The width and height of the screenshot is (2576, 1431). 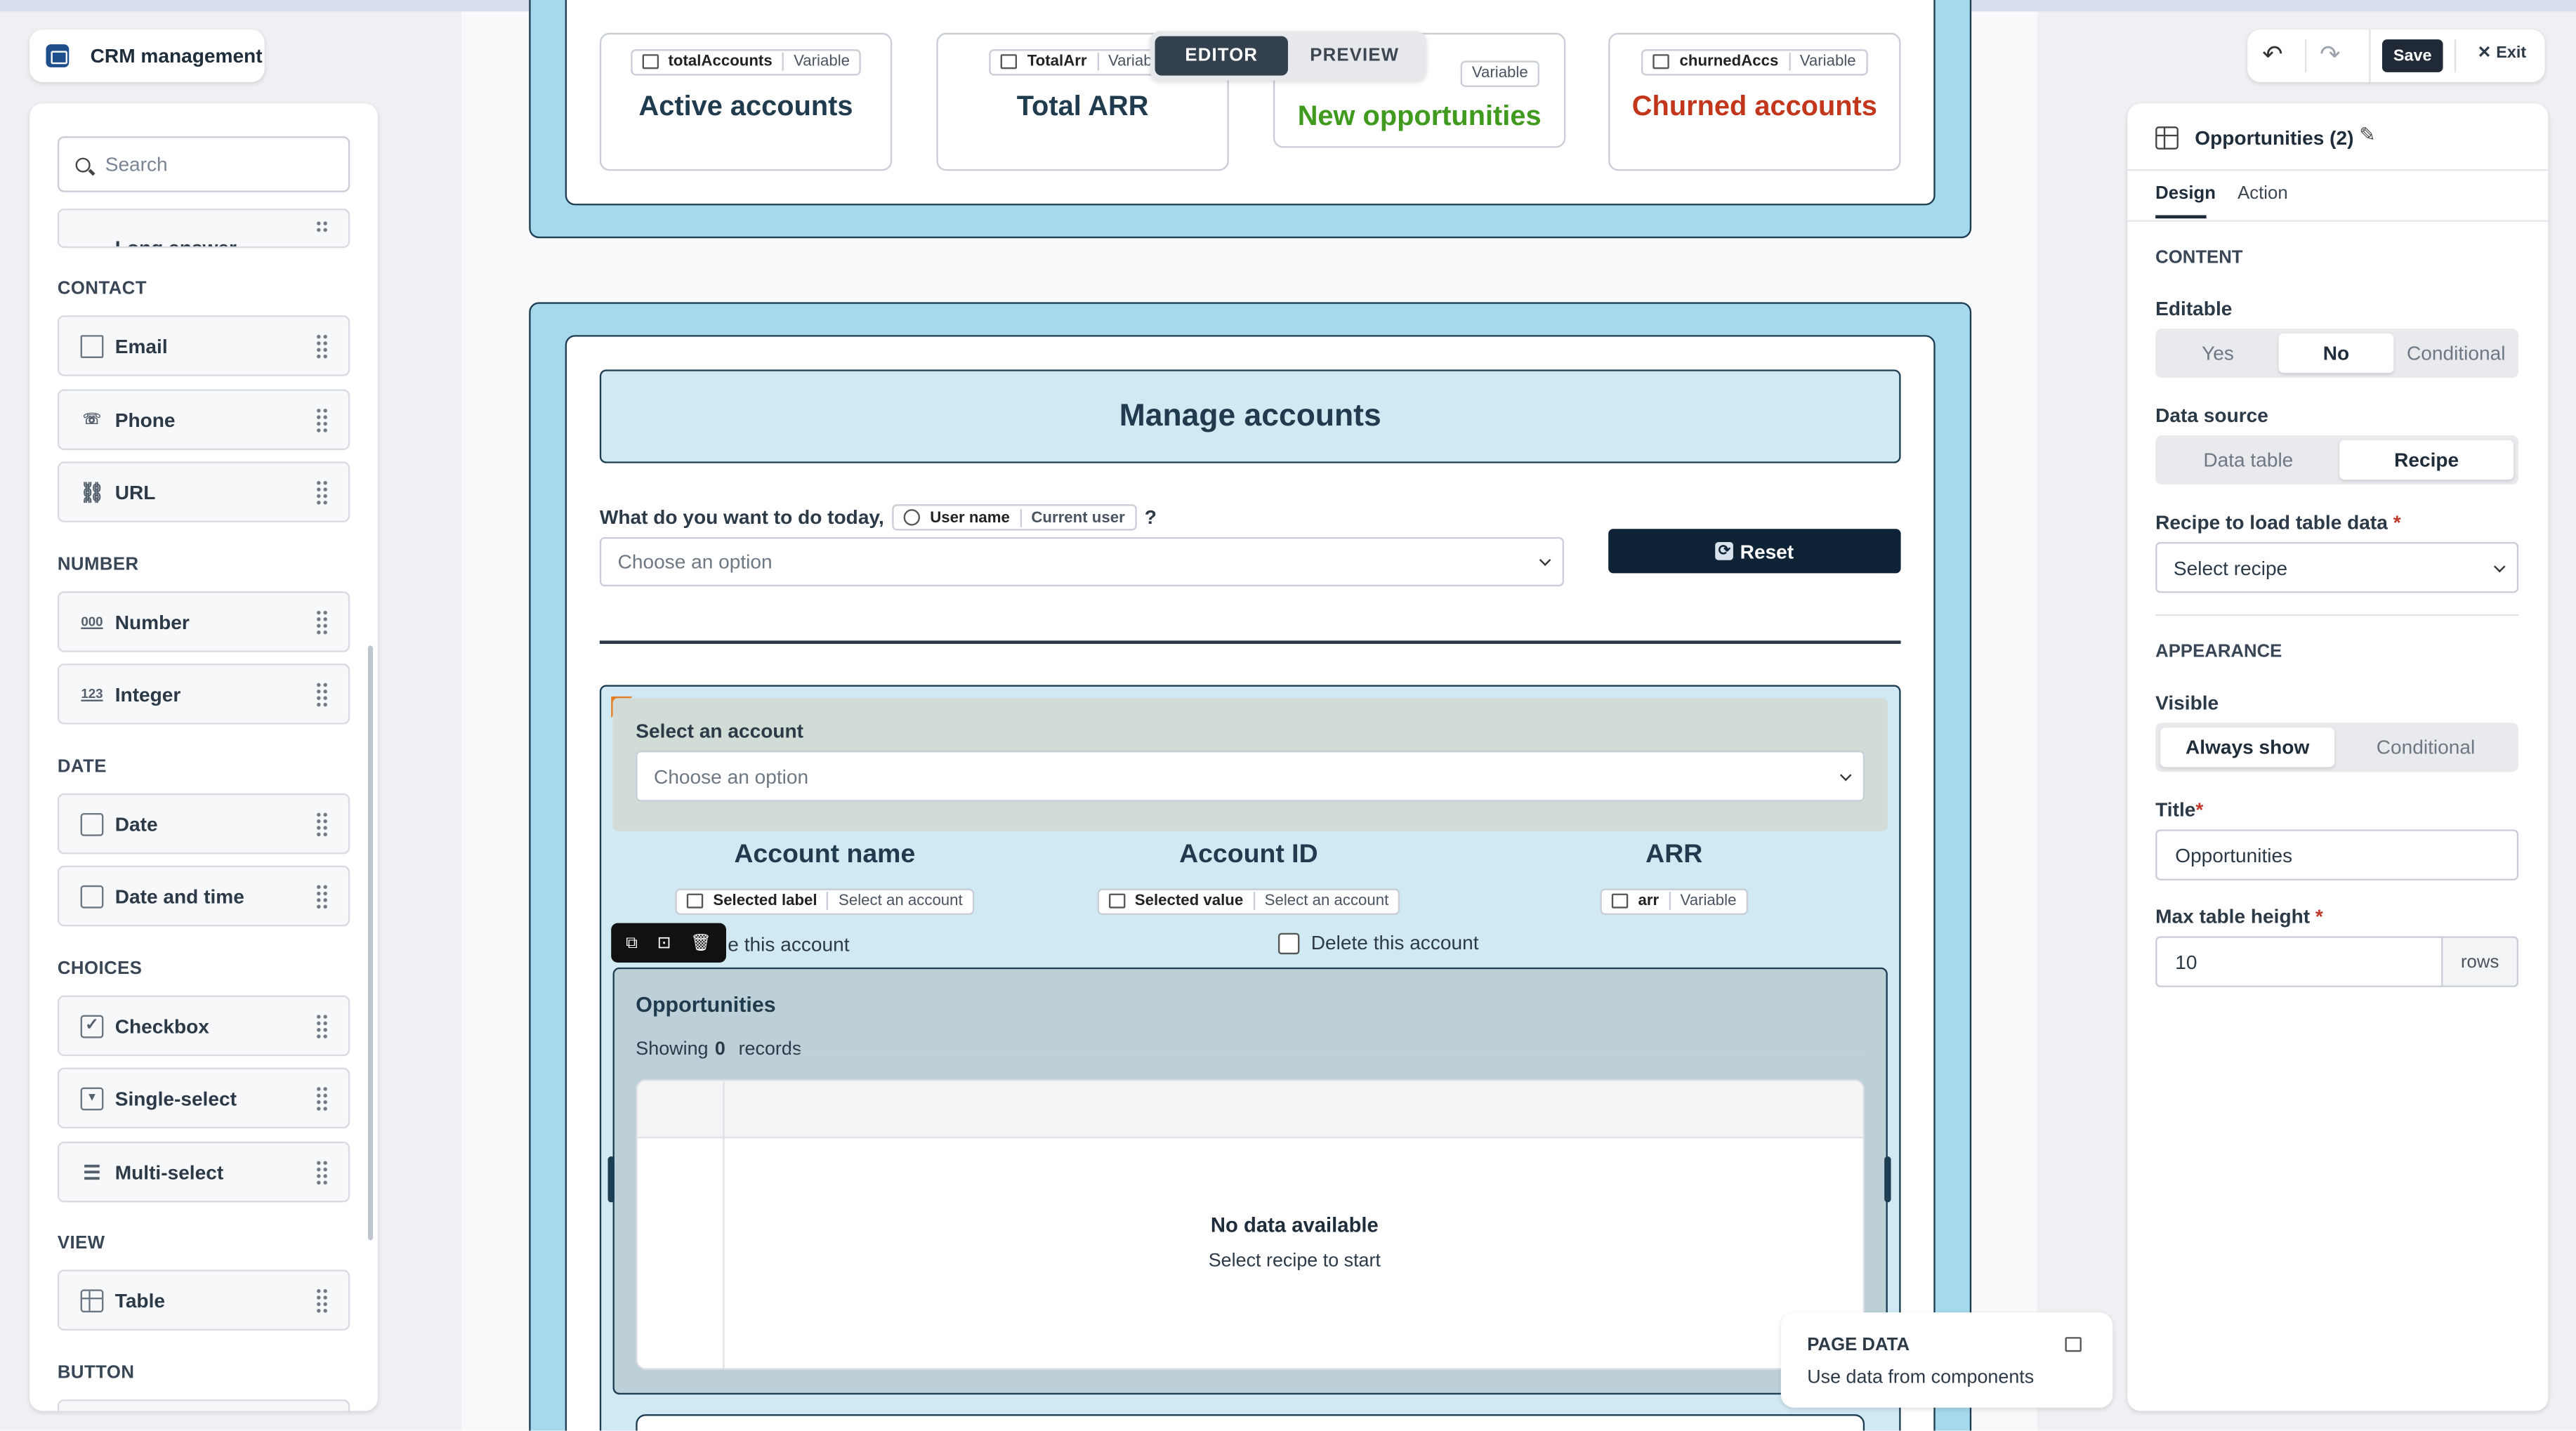 What do you see at coordinates (203, 1172) in the screenshot?
I see `palette-item-multi-select: ☰ Multi-select` at bounding box center [203, 1172].